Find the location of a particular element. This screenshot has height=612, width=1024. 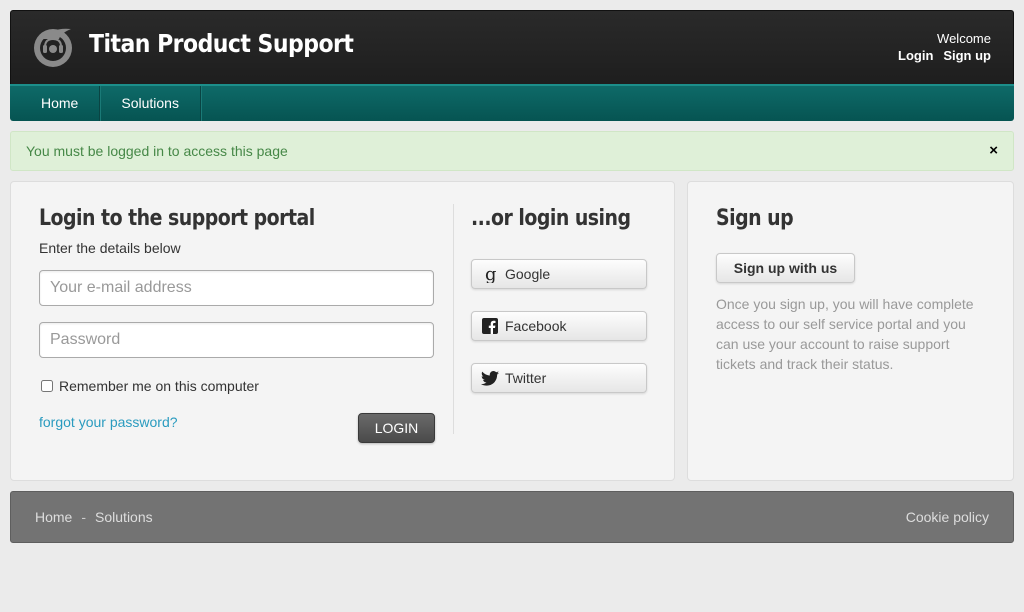

panel-divider is located at coordinates (453, 319).